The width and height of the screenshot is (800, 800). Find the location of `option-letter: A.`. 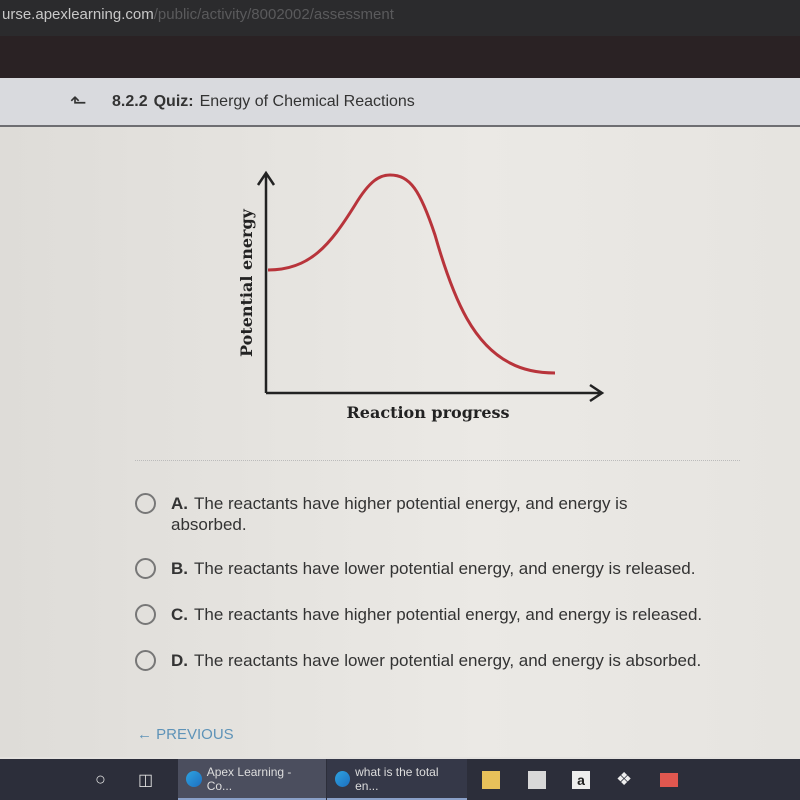

option-letter: A. is located at coordinates (179, 503).